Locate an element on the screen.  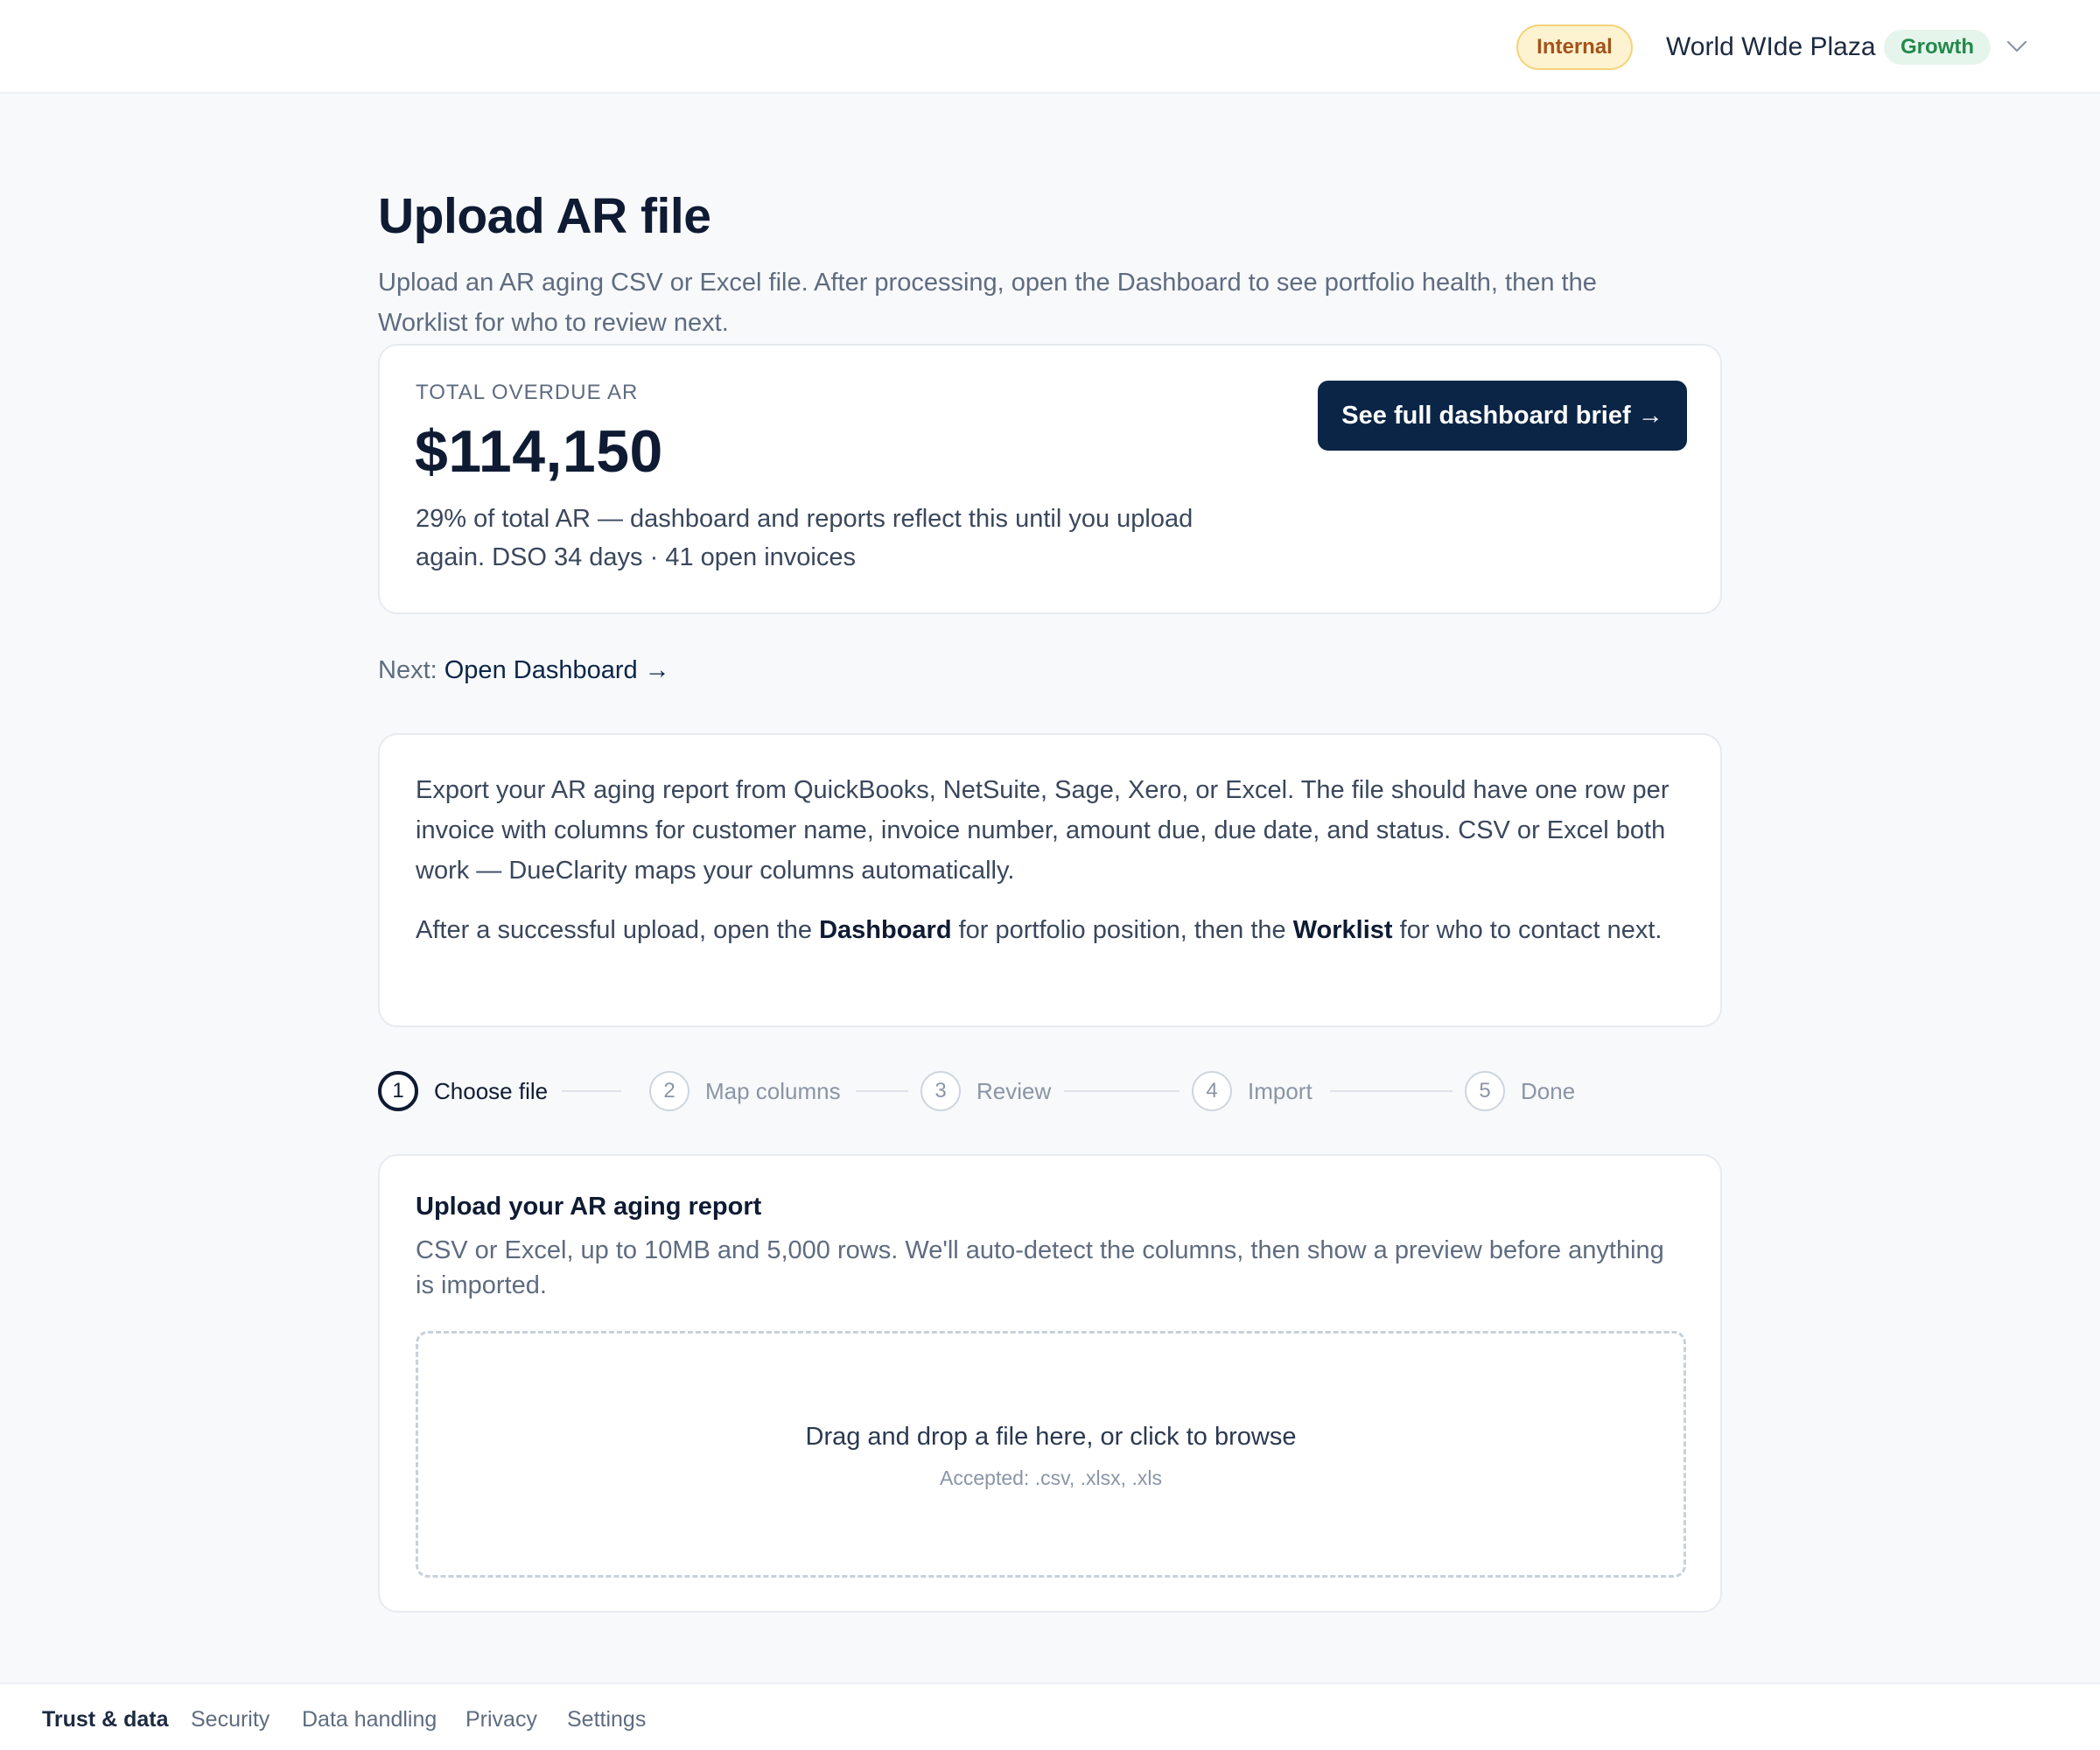
step-map-columns: 2 Map columns is located at coordinates (745, 1091).